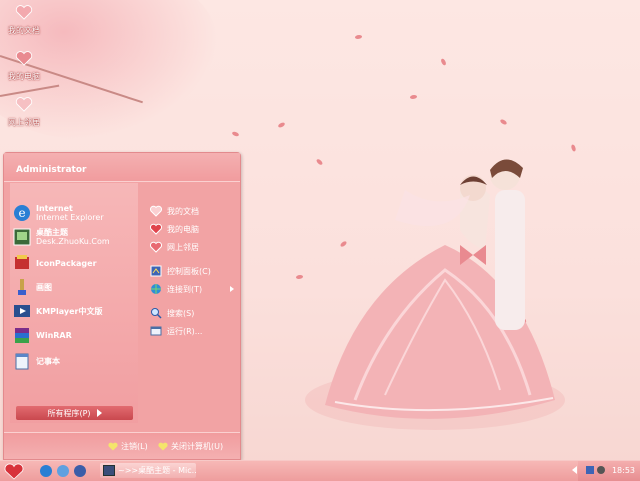 Image resolution: width=640 pixels, height=481 pixels. Describe the element at coordinates (52, 232) in the screenshot. I see `menu-item-title: 桌酷主题` at that location.